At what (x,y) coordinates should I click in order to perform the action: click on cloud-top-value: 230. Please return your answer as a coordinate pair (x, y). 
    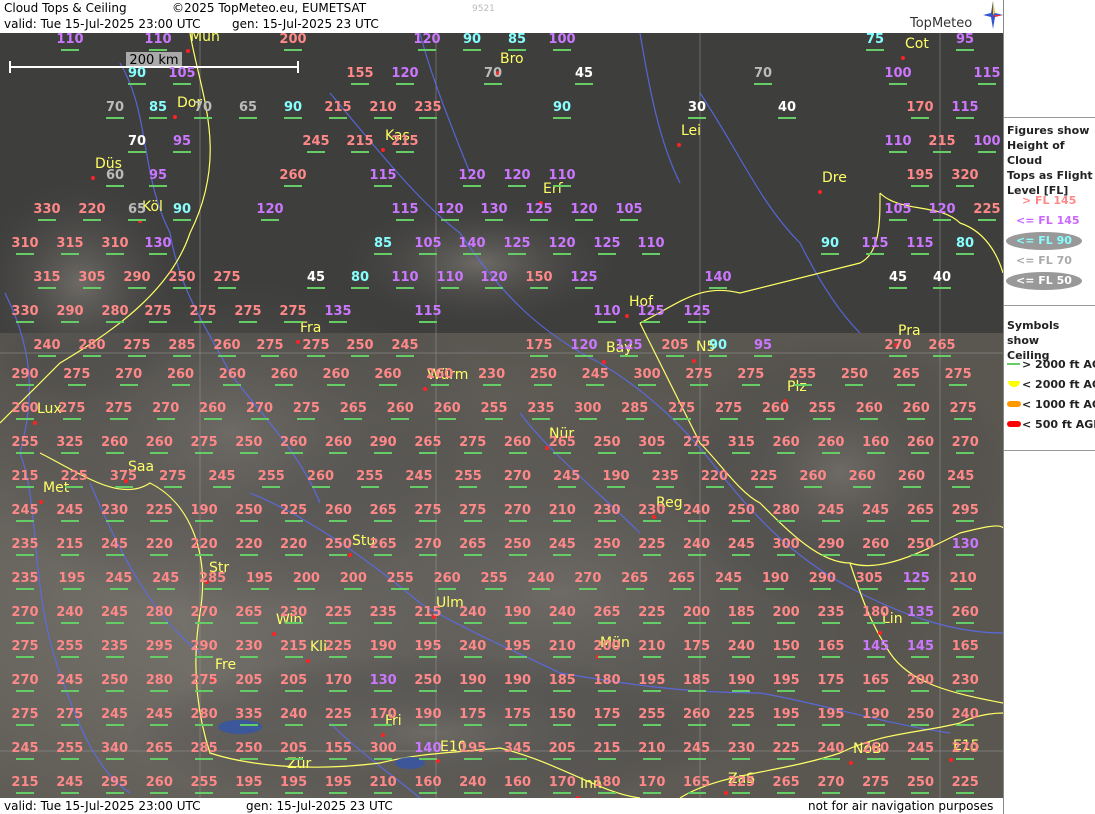
    Looking at the image, I should click on (115, 513).